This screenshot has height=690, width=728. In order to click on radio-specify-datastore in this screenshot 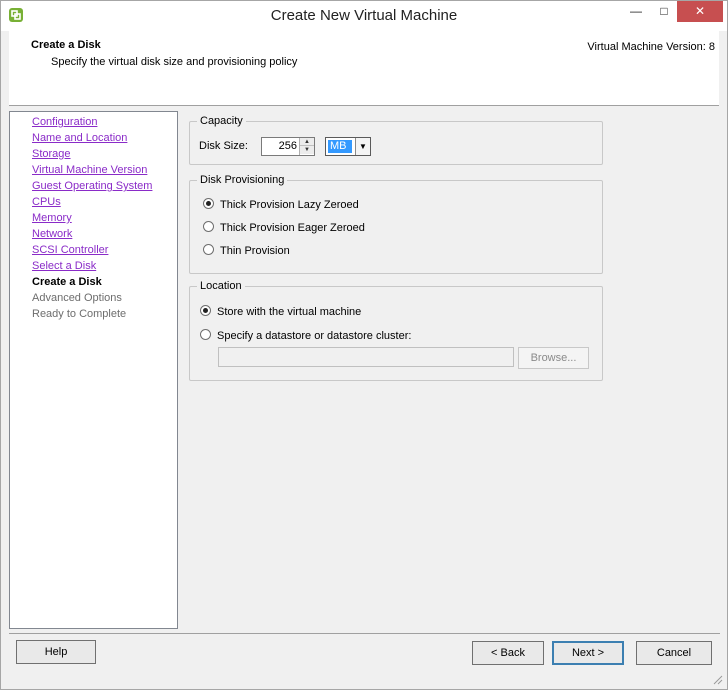, I will do `click(205, 334)`.